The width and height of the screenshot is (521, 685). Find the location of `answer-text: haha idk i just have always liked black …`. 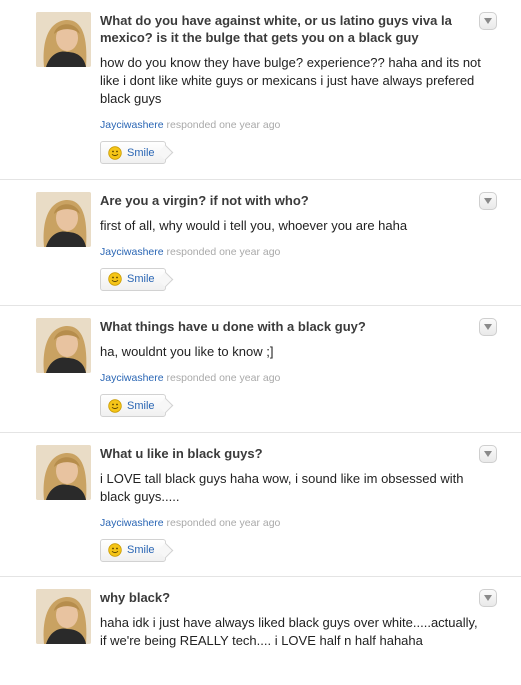

answer-text: haha idk i just have always liked black … is located at coordinates (289, 631).